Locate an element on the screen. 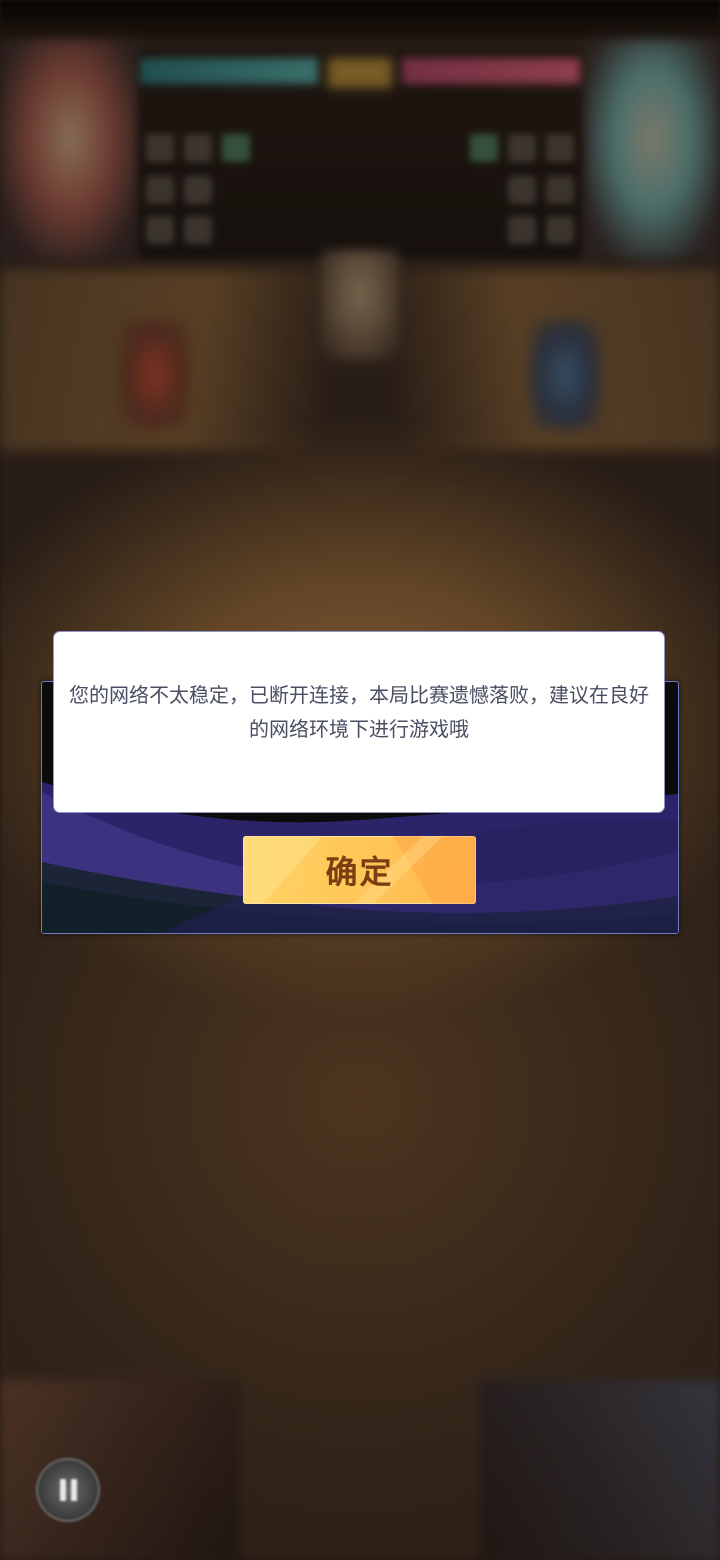  confirm-label: 确定 is located at coordinates (359, 872).